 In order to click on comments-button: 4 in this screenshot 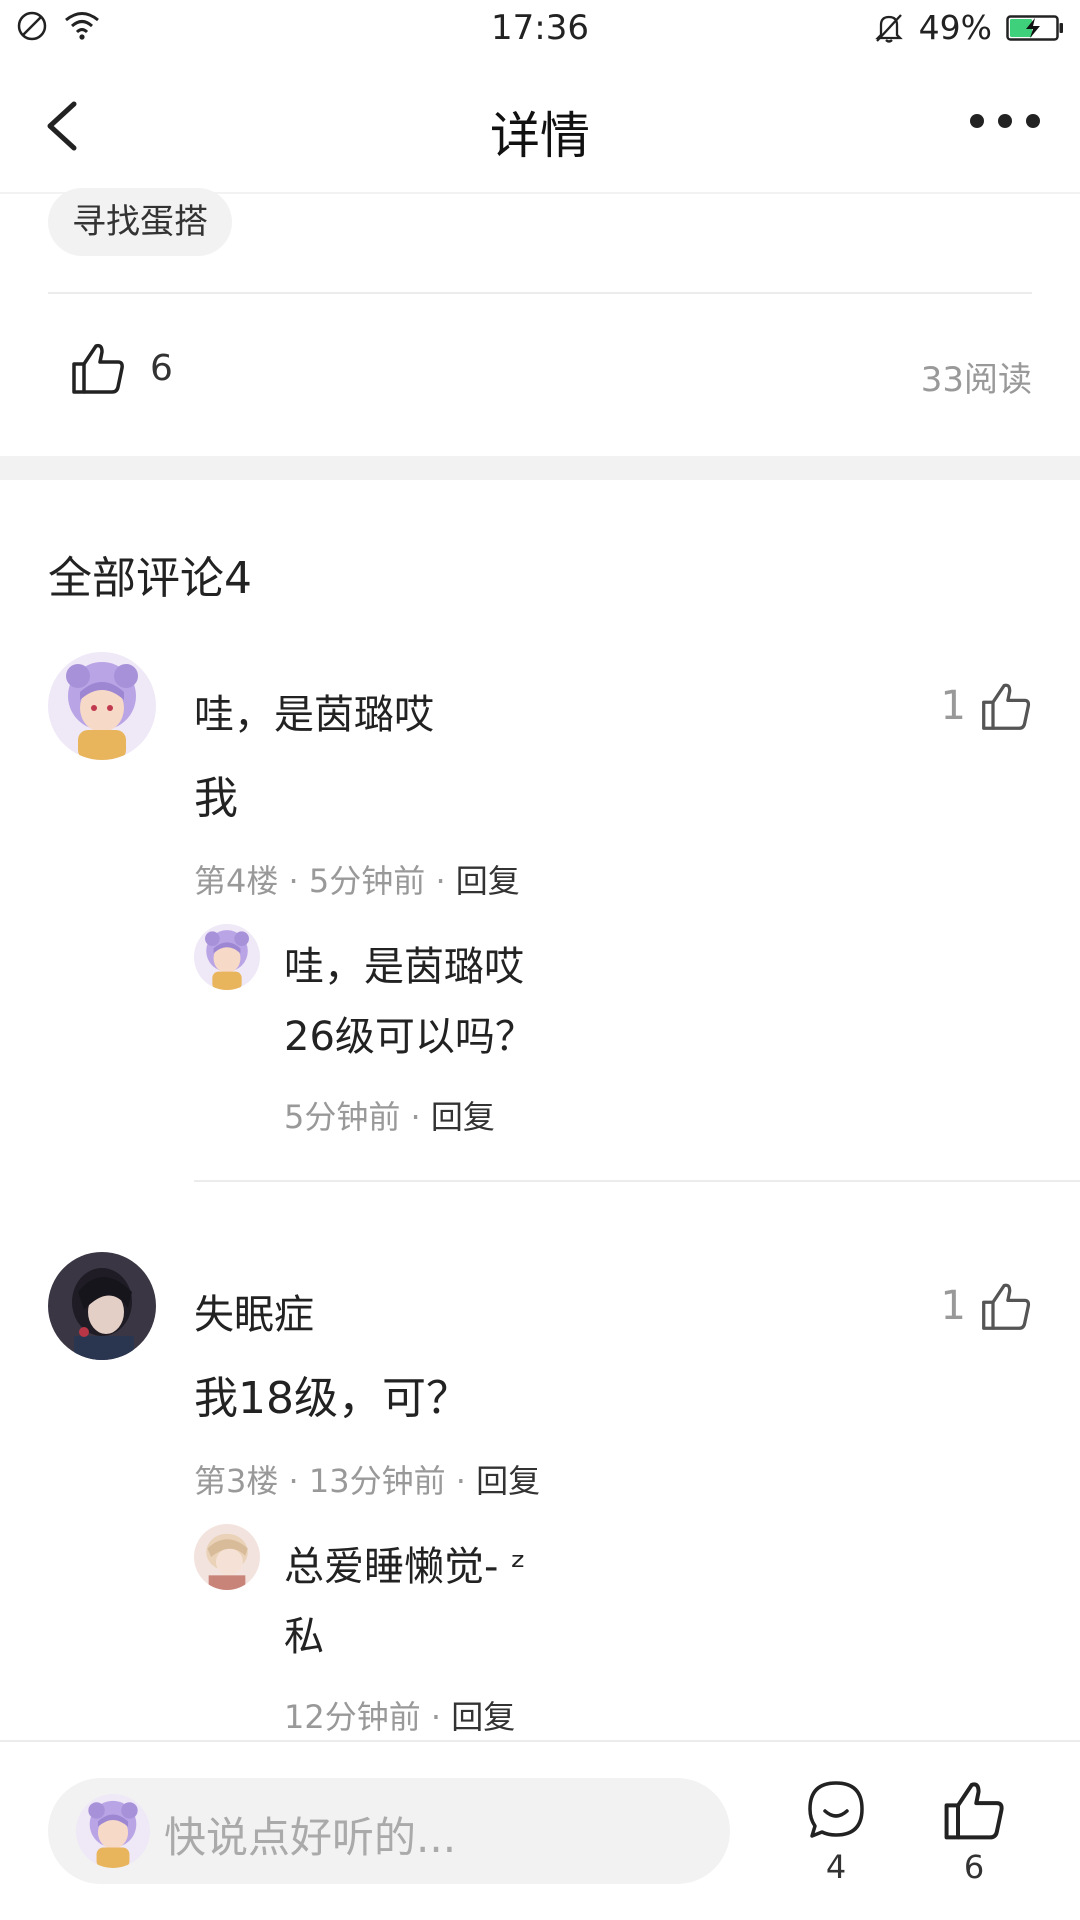, I will do `click(836, 1832)`.